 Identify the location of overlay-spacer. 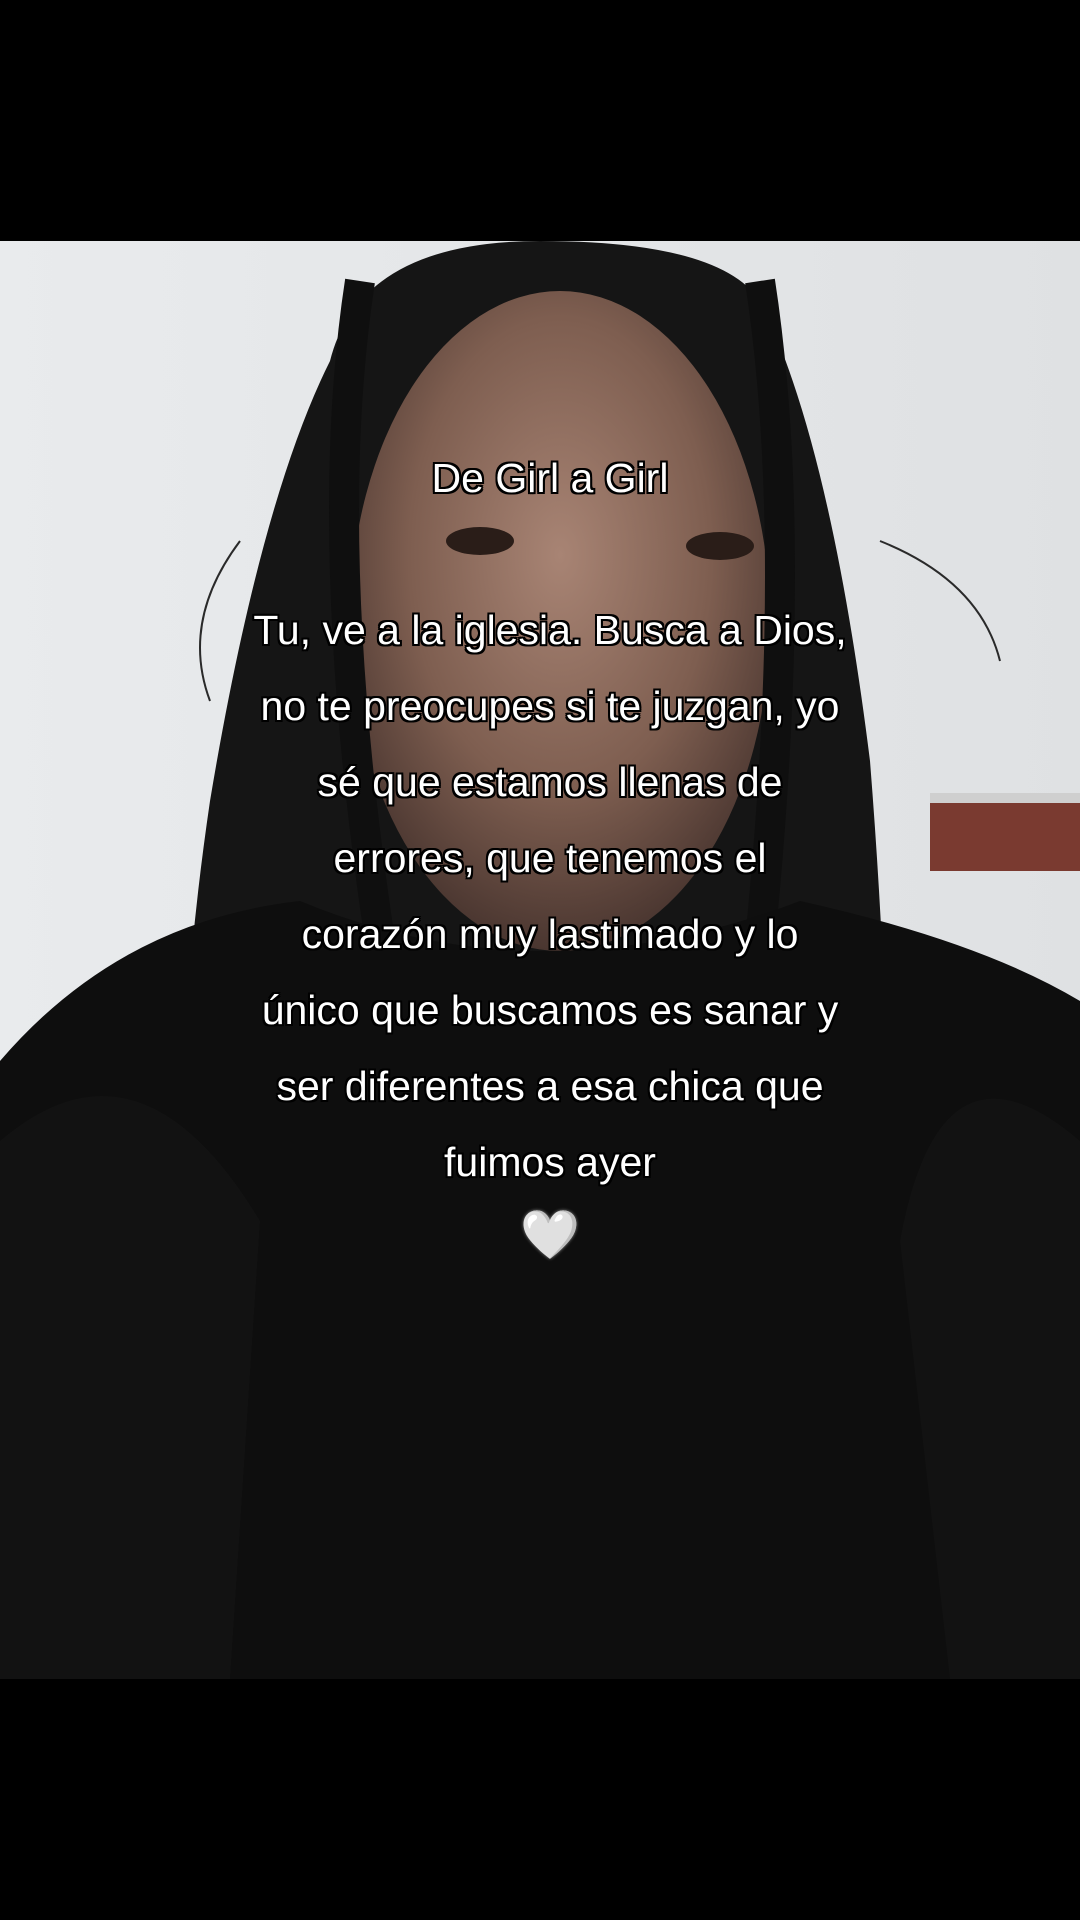
(550, 554).